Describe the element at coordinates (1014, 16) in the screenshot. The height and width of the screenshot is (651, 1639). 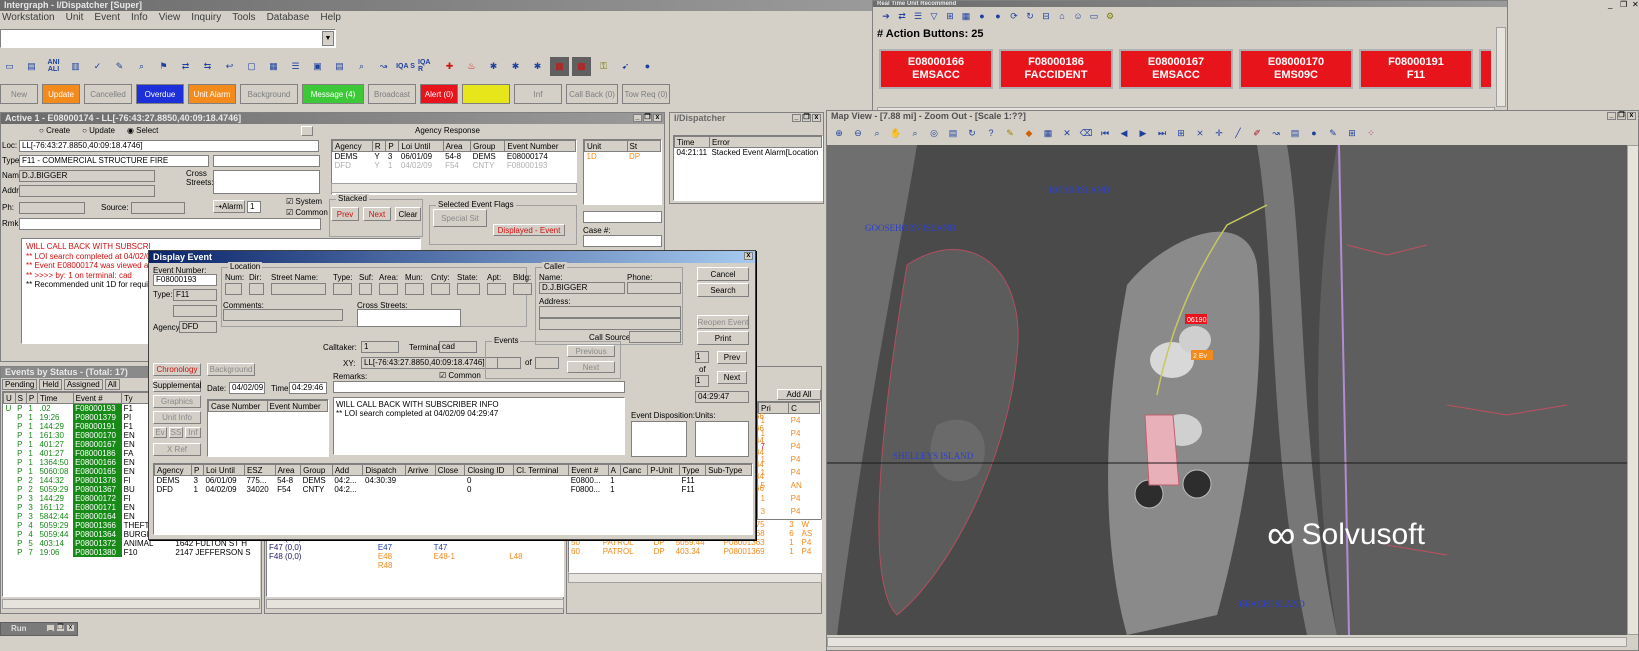
I see `sync-icon: ⟳` at that location.